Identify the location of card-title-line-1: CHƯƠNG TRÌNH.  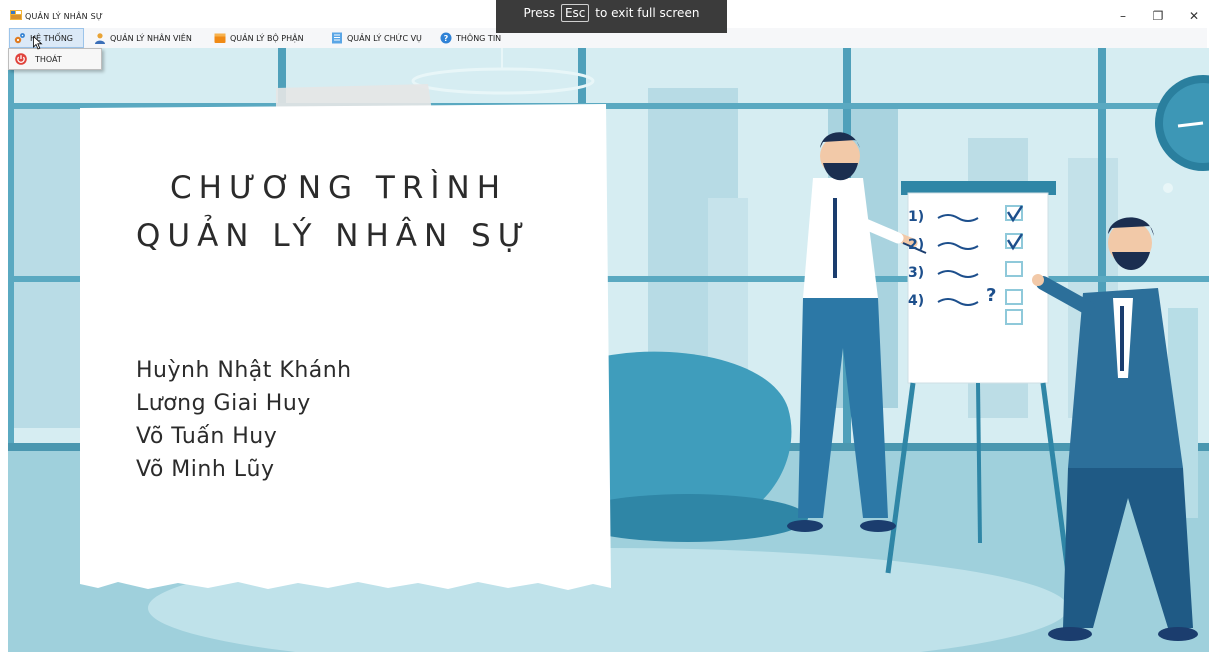
(339, 188).